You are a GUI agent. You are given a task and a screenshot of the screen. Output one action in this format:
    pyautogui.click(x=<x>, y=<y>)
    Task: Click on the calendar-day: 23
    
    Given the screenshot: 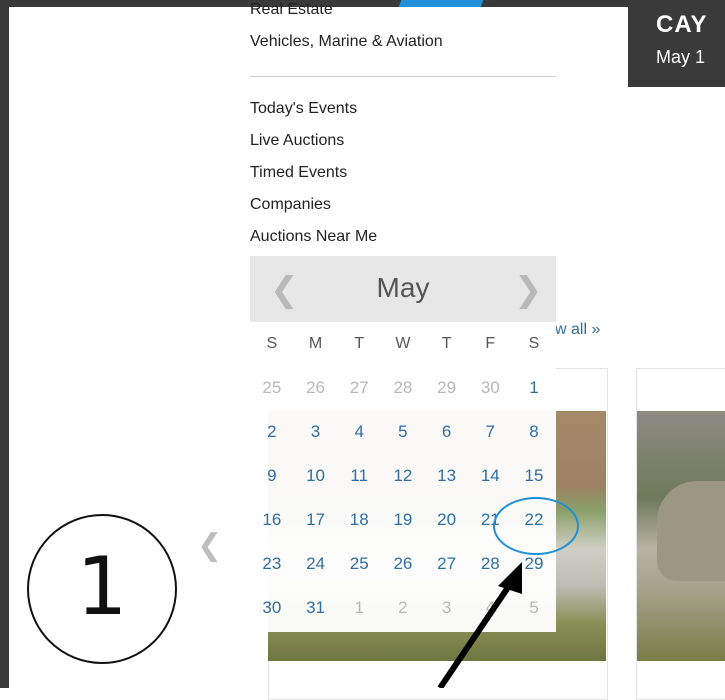 What is the action you would take?
    pyautogui.click(x=272, y=564)
    